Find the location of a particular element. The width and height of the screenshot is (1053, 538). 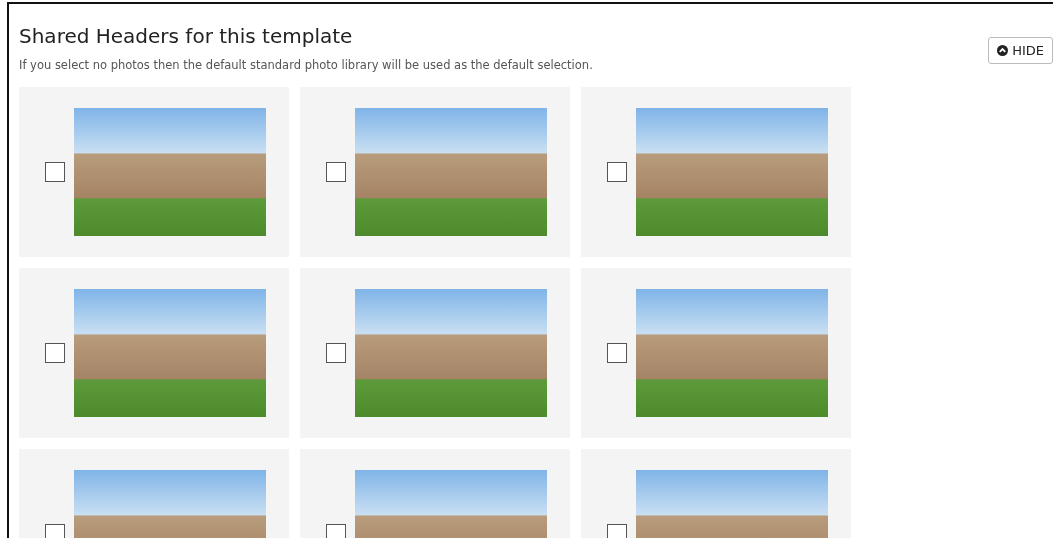

collapse-icon is located at coordinates (1003, 50).